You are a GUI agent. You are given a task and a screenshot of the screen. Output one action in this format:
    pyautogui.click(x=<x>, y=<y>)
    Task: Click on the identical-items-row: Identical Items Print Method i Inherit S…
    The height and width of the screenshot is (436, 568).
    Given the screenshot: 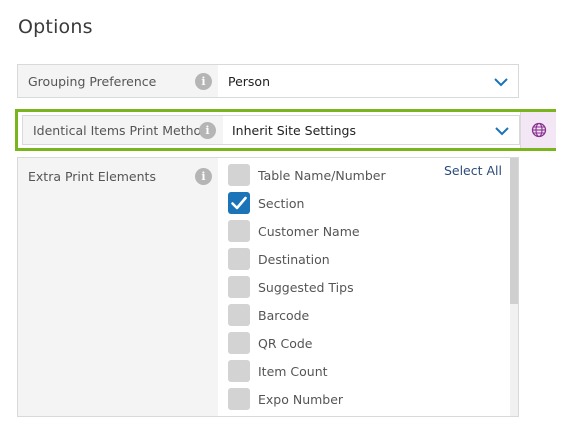 What is the action you would take?
    pyautogui.click(x=271, y=130)
    